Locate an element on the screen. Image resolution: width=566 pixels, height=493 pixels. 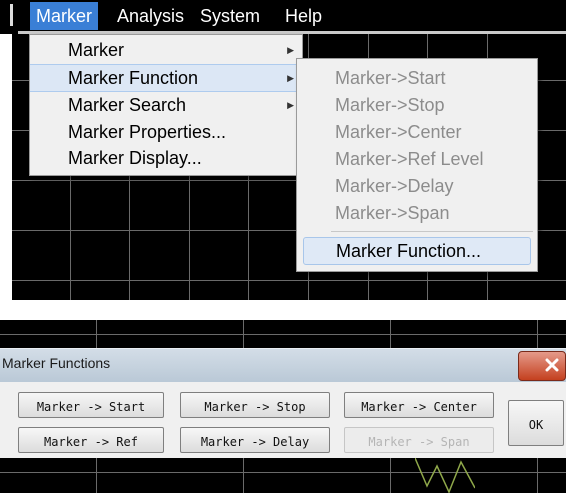
menu-item-label: Marker Search is located at coordinates (127, 105).